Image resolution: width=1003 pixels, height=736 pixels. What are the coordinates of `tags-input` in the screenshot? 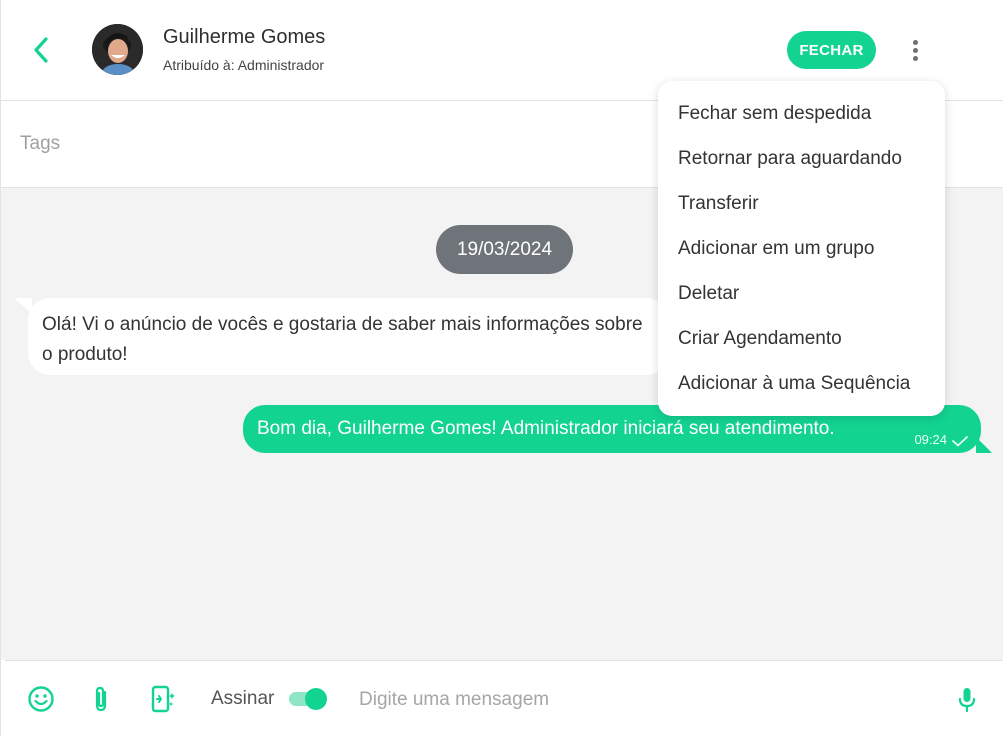 It's located at (320, 144).